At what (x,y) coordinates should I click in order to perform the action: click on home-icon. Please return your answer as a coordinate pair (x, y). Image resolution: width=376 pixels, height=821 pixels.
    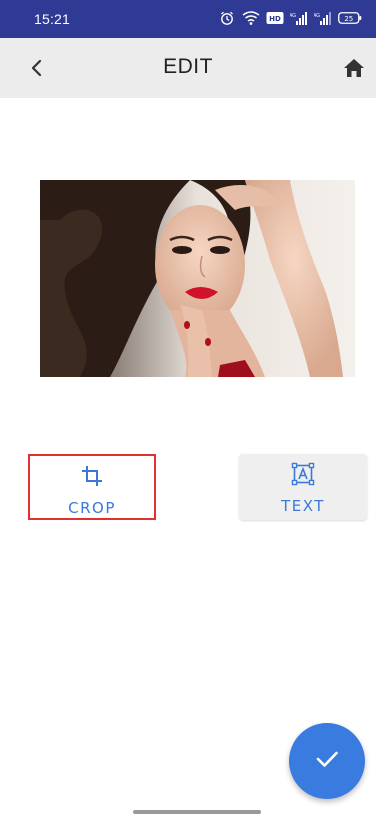
    Looking at the image, I should click on (354, 68).